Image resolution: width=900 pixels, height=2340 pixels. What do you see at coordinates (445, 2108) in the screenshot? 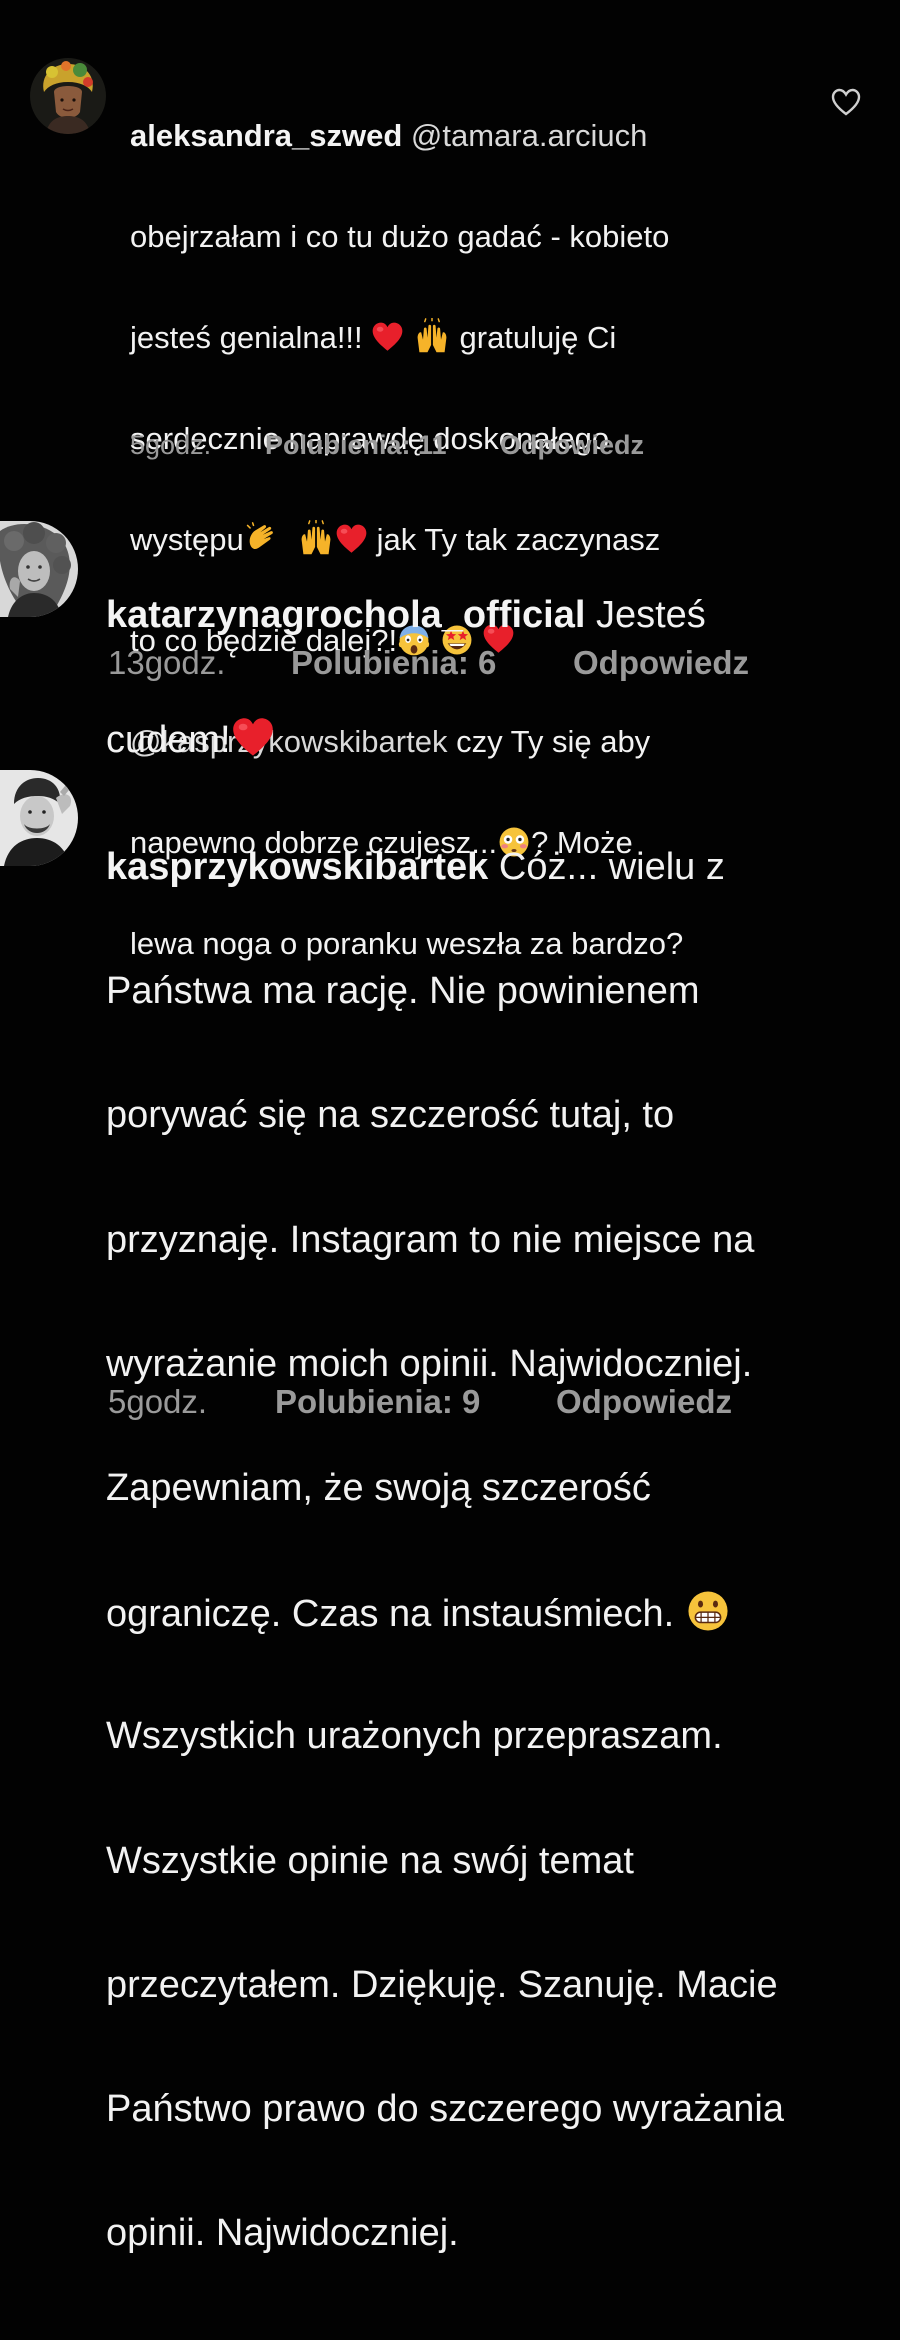
I see `comment-line: Państwo prawo do szczerego wyrażania` at bounding box center [445, 2108].